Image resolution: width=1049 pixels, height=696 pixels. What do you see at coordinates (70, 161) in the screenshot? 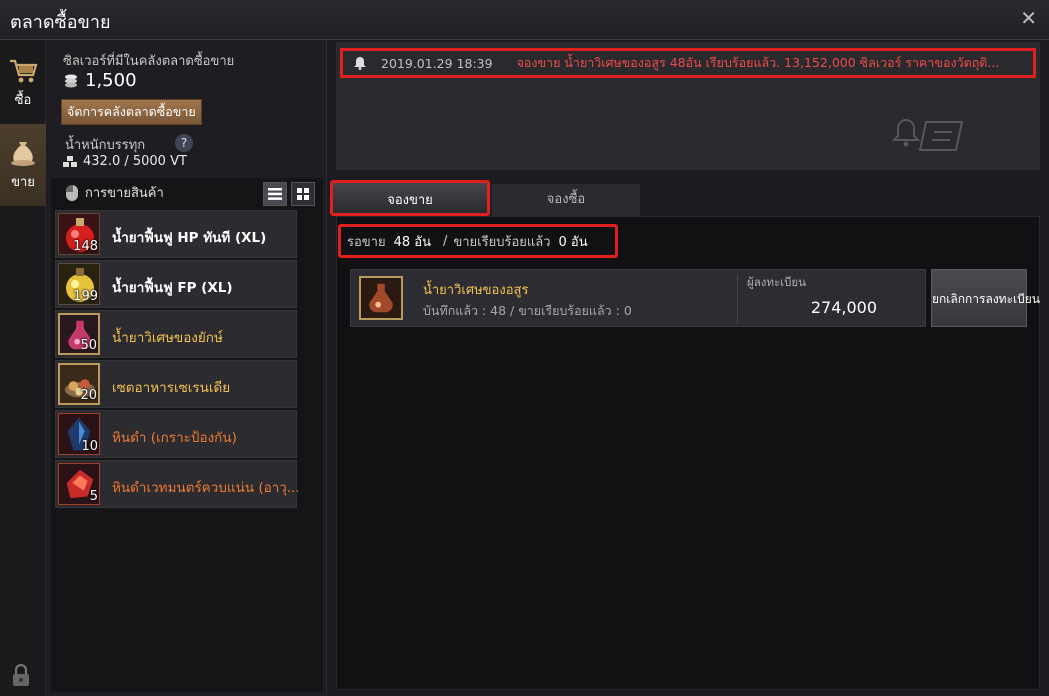
I see `weight-icon` at bounding box center [70, 161].